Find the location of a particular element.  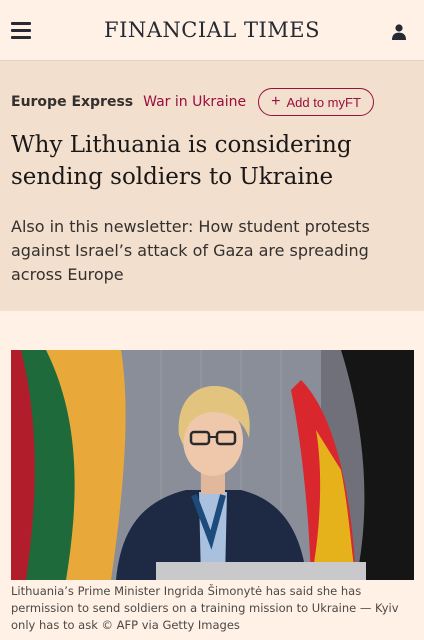

add-to-myft-label: Add to myFT is located at coordinates (323, 102).